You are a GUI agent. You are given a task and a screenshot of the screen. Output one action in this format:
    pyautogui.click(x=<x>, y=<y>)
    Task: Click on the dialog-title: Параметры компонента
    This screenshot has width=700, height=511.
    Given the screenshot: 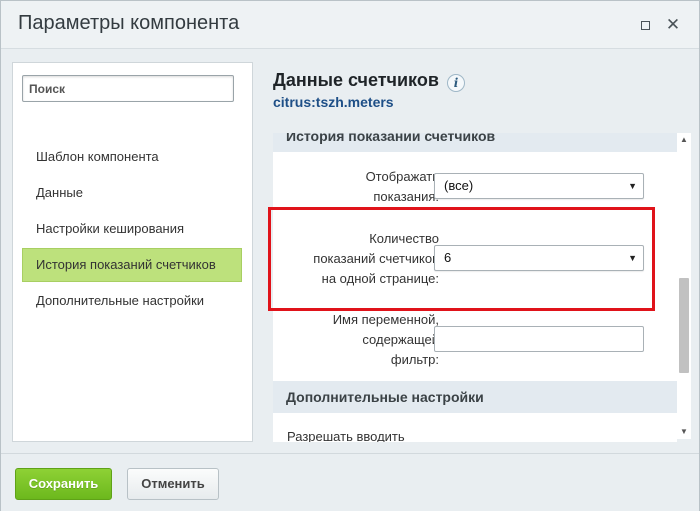 What is the action you would take?
    pyautogui.click(x=129, y=23)
    